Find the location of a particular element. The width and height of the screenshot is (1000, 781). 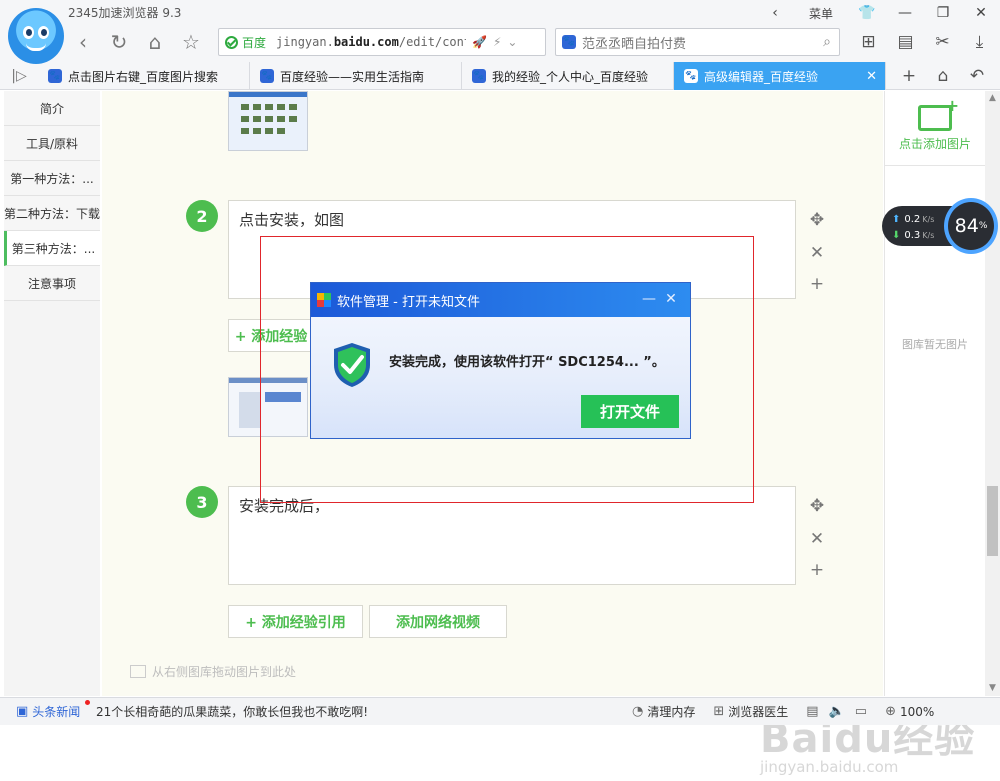

new-tab-icon: + is located at coordinates (909, 76).